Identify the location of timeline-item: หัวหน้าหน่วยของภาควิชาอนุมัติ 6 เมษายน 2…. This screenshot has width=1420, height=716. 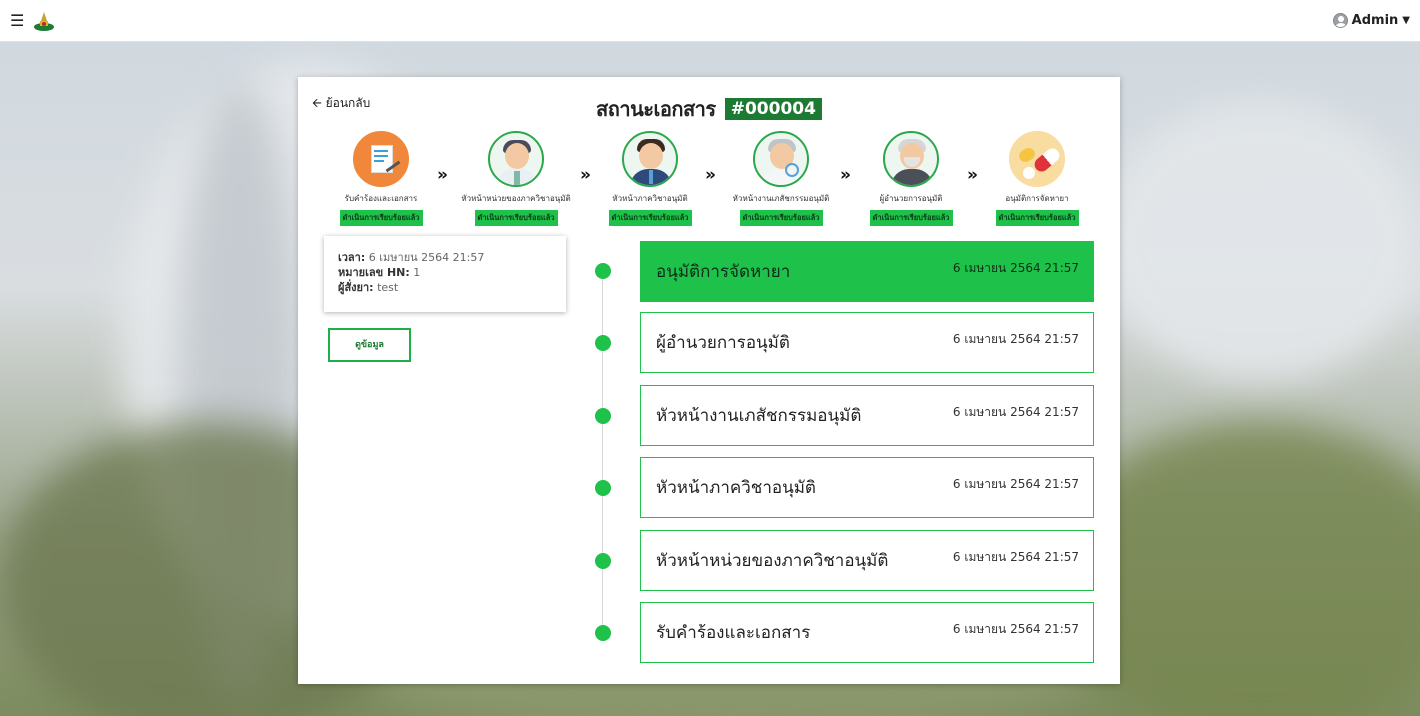
(867, 560).